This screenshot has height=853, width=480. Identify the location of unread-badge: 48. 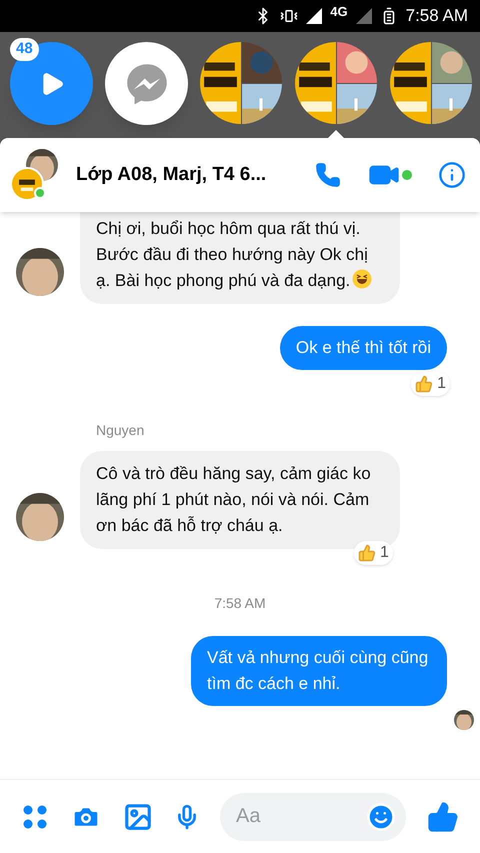
(24, 49).